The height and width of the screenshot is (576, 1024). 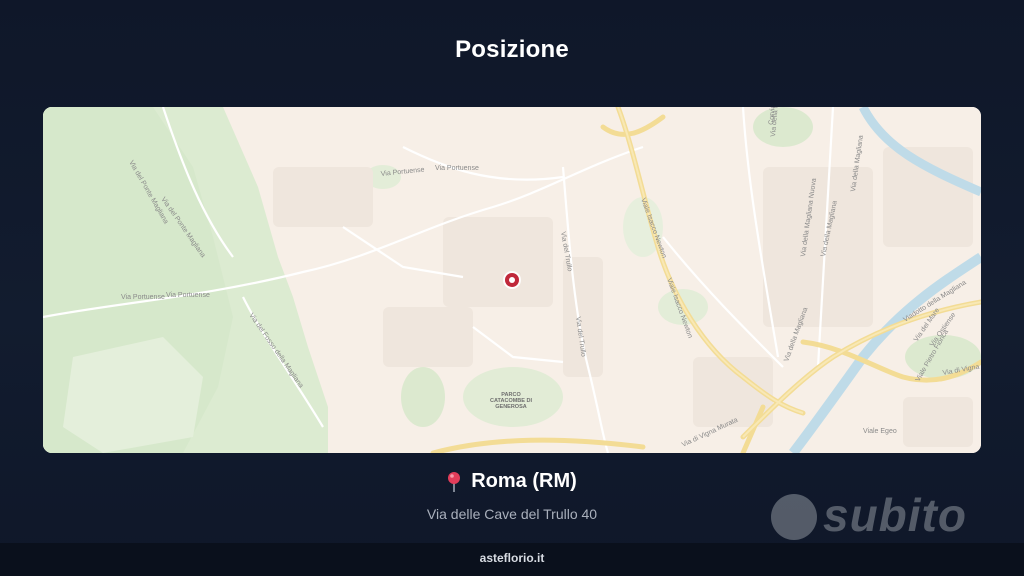 I want to click on map-pin-icon, so click(x=454, y=482).